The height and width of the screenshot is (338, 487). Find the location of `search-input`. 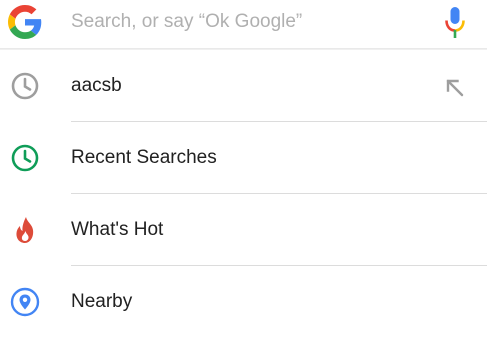

search-input is located at coordinates (248, 22).